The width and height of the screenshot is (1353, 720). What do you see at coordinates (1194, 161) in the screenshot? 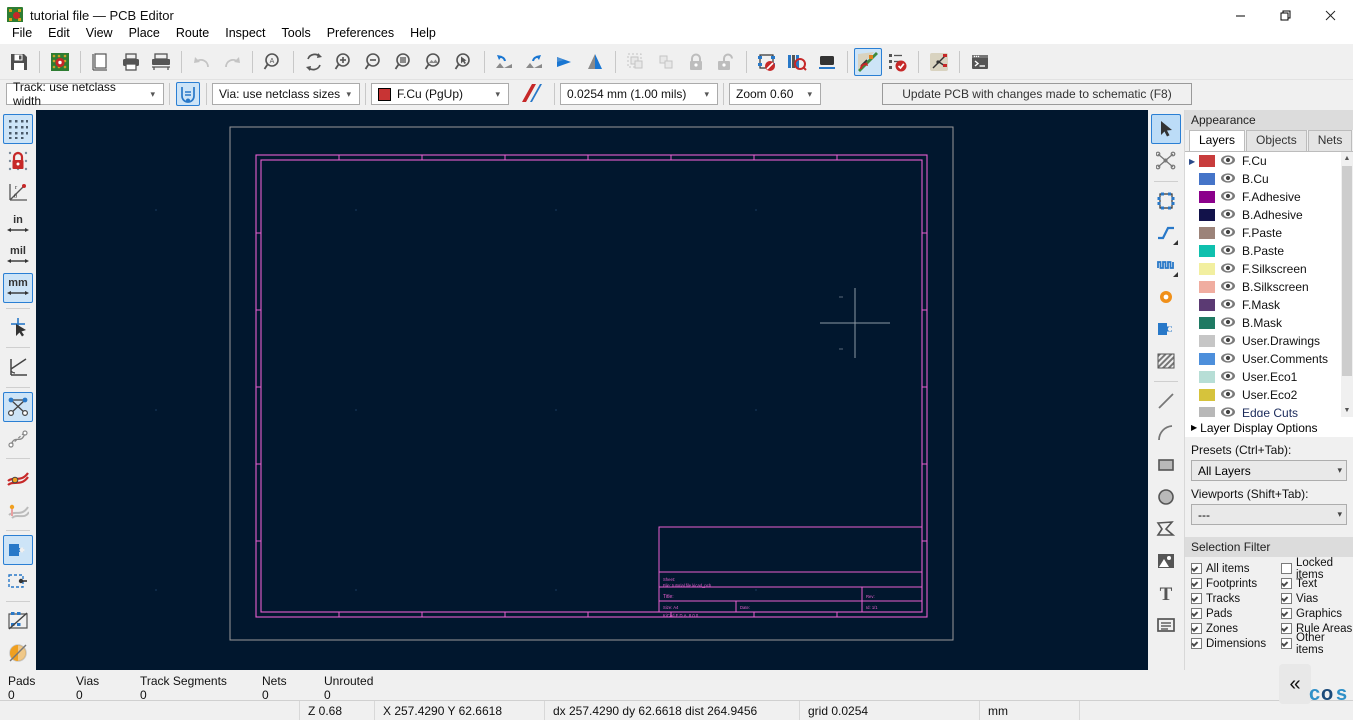
I see `chevron-right-icon: ▶` at bounding box center [1194, 161].